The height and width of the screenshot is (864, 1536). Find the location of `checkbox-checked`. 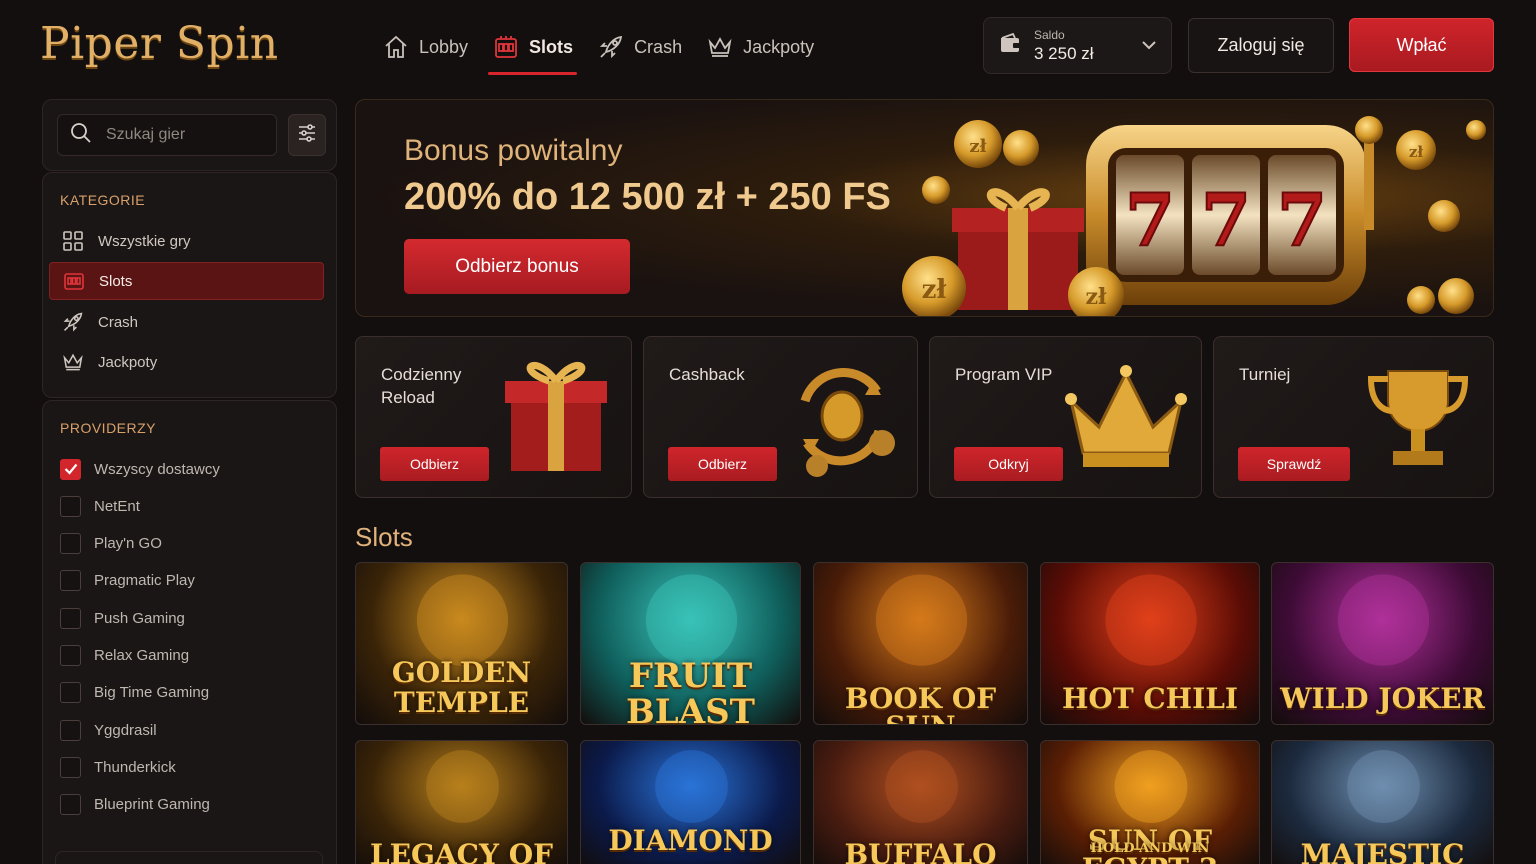

checkbox-checked is located at coordinates (70, 469).